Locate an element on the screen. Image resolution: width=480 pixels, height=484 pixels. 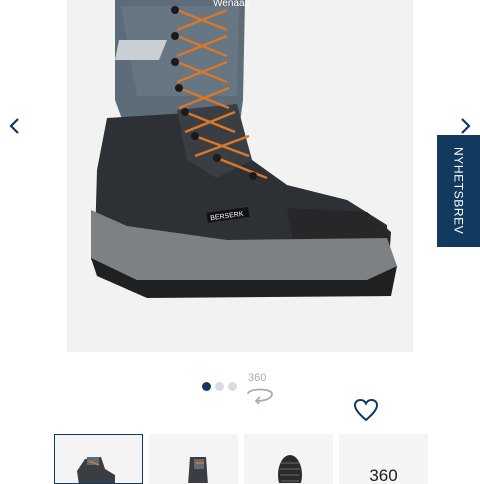
chevron-right-icon is located at coordinates (466, 126).